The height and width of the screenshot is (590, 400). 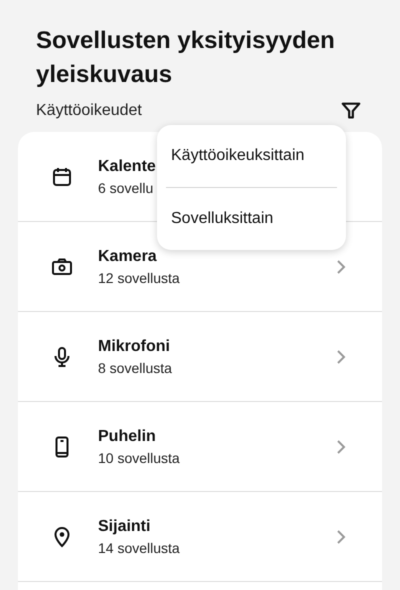 What do you see at coordinates (135, 368) in the screenshot?
I see `app-count: 8 sovellusta` at bounding box center [135, 368].